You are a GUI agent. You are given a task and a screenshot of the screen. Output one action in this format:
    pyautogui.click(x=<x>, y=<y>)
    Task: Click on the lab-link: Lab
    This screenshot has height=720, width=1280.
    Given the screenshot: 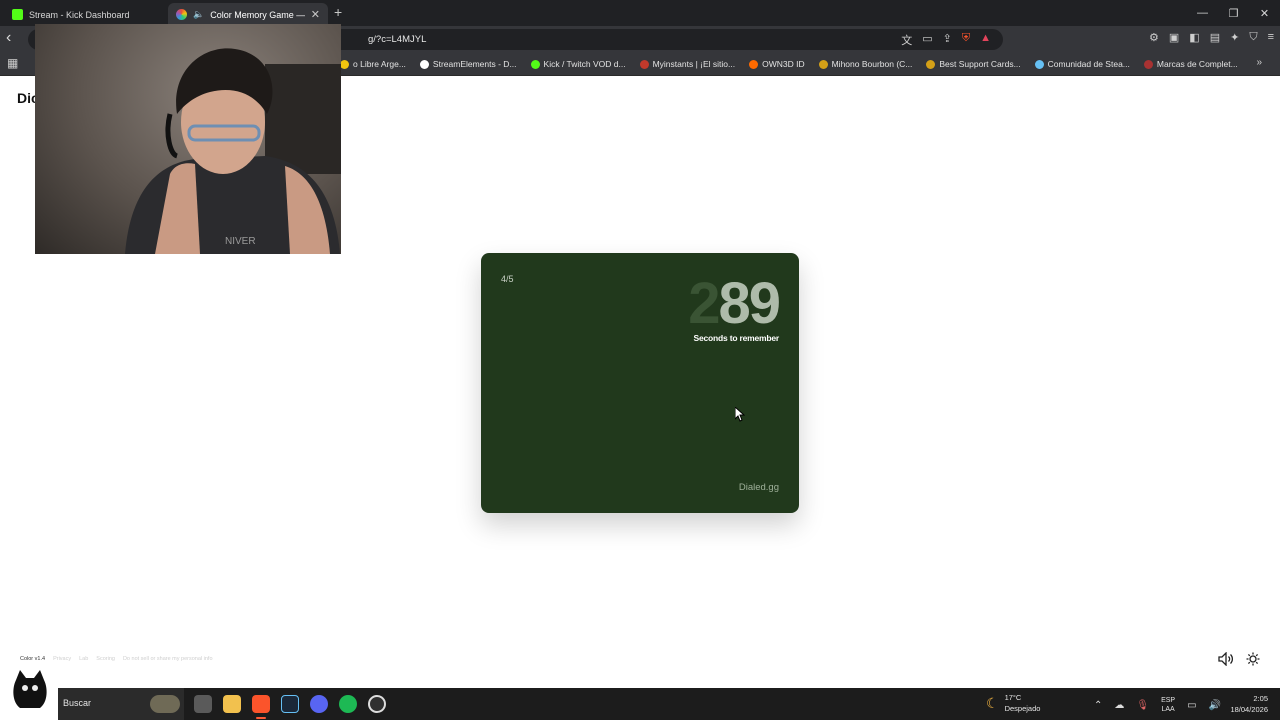 What is the action you would take?
    pyautogui.click(x=83, y=659)
    